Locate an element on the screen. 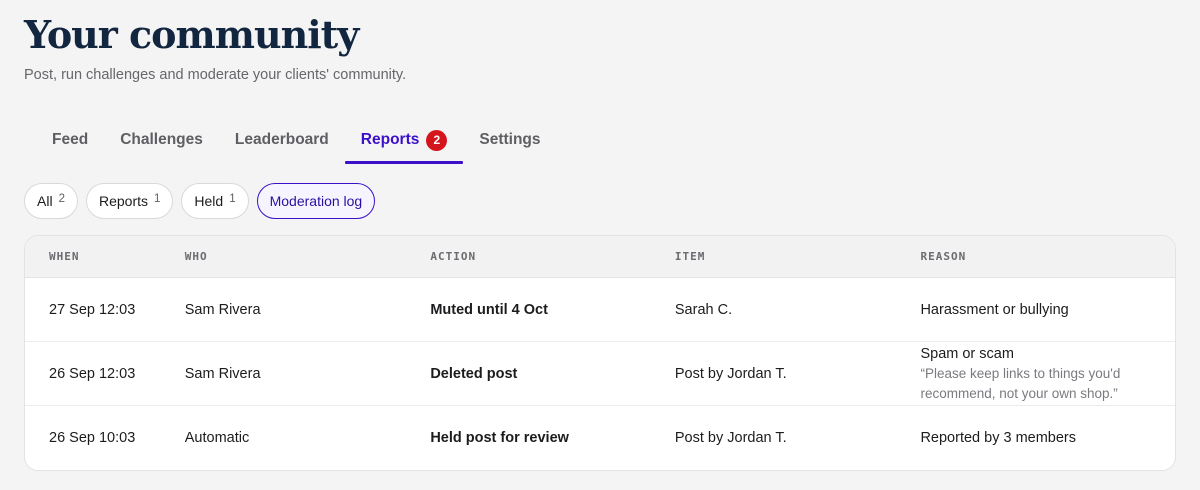 The height and width of the screenshot is (490, 1200). tab-settings: Settings is located at coordinates (509, 140).